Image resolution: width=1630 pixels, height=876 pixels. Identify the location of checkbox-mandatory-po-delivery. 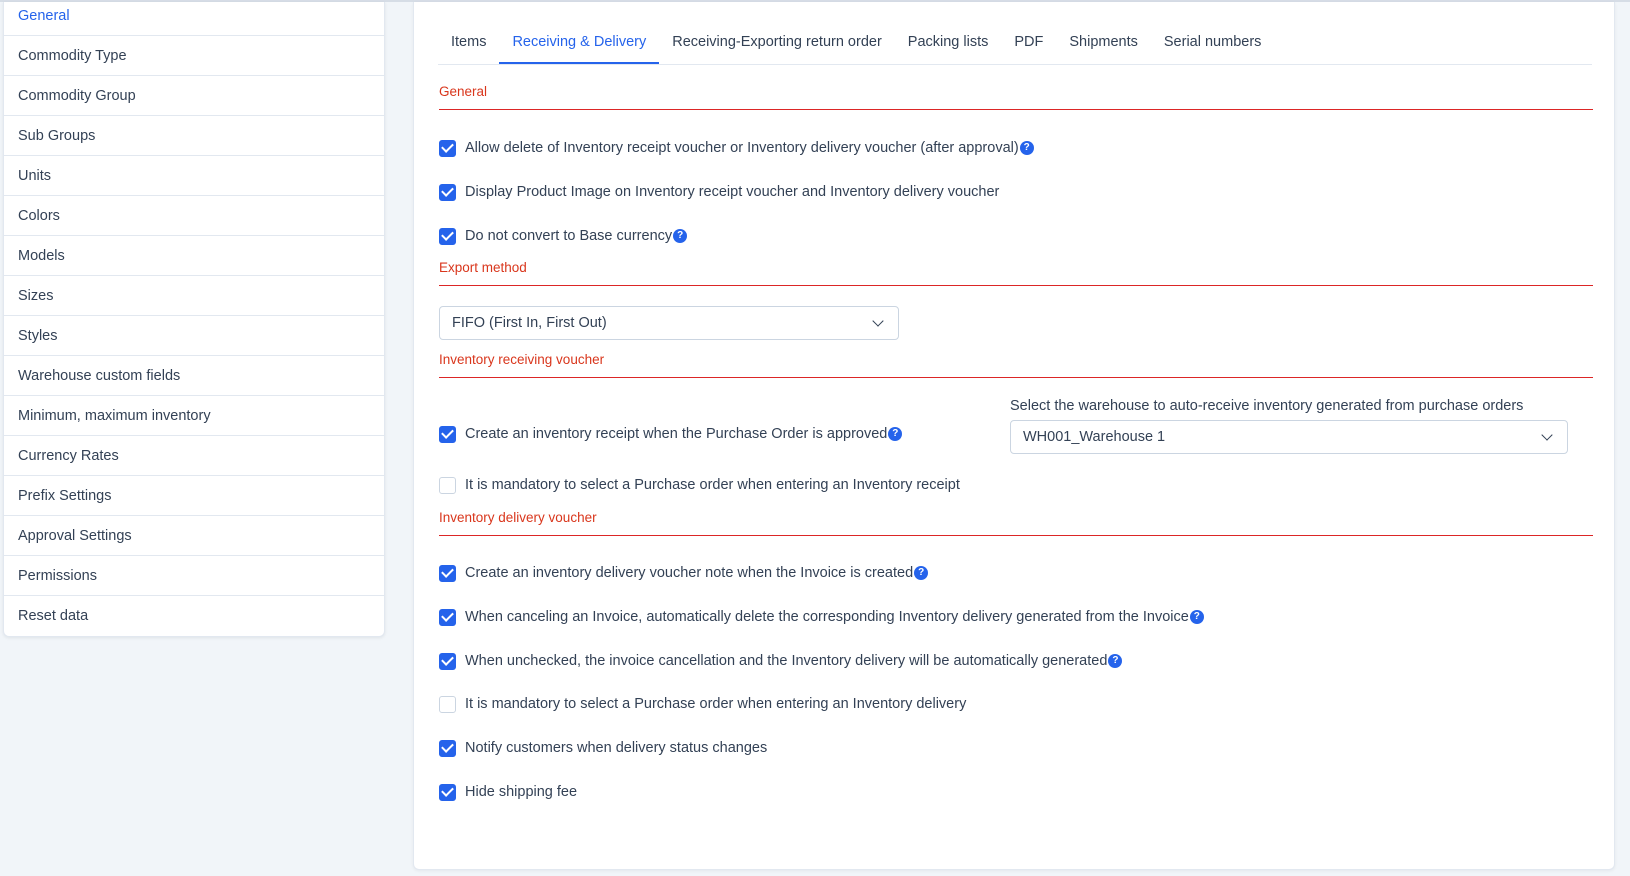
(447, 704).